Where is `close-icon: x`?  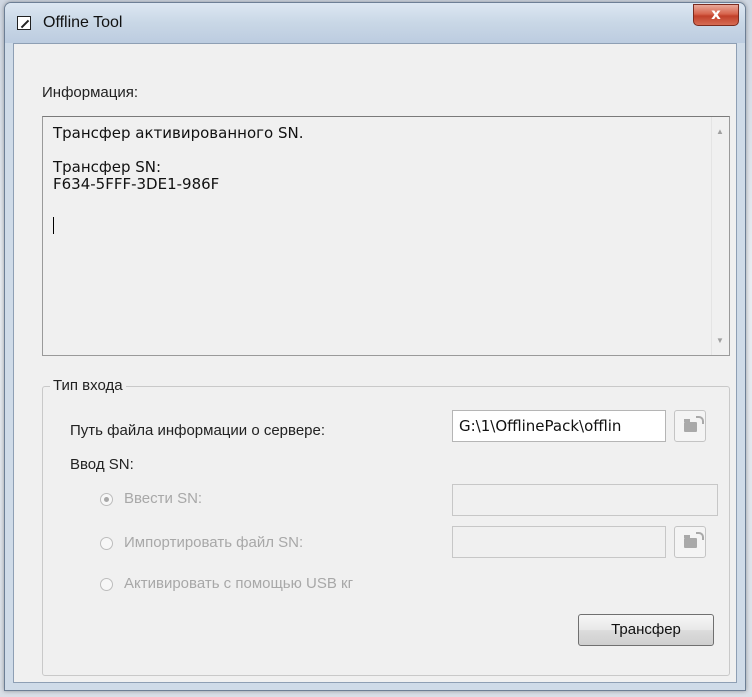
close-icon: x is located at coordinates (716, 14).